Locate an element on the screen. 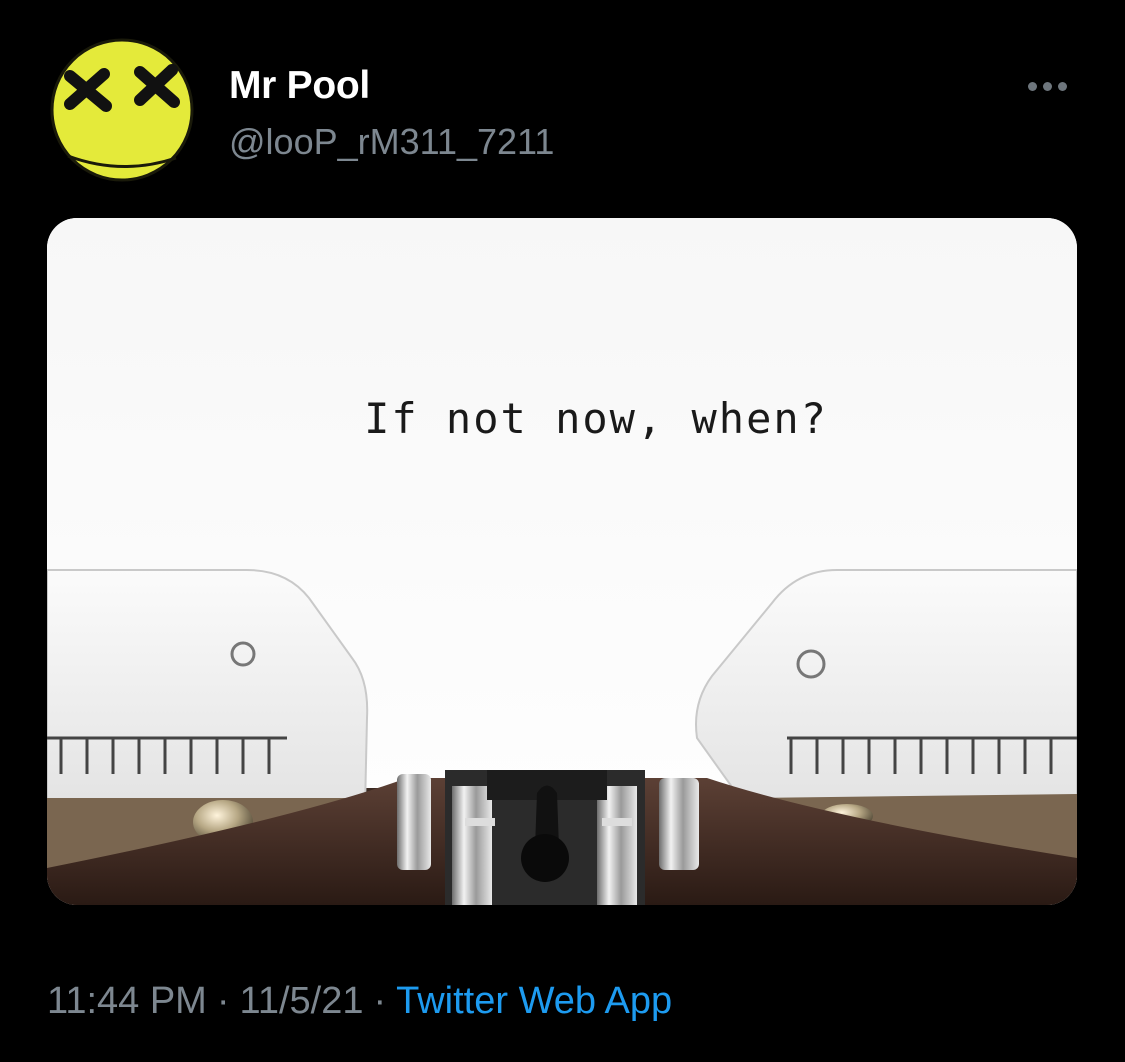 Image resolution: width=1125 pixels, height=1062 pixels. tweet-source-link: Twitter Web App is located at coordinates (534, 1001).